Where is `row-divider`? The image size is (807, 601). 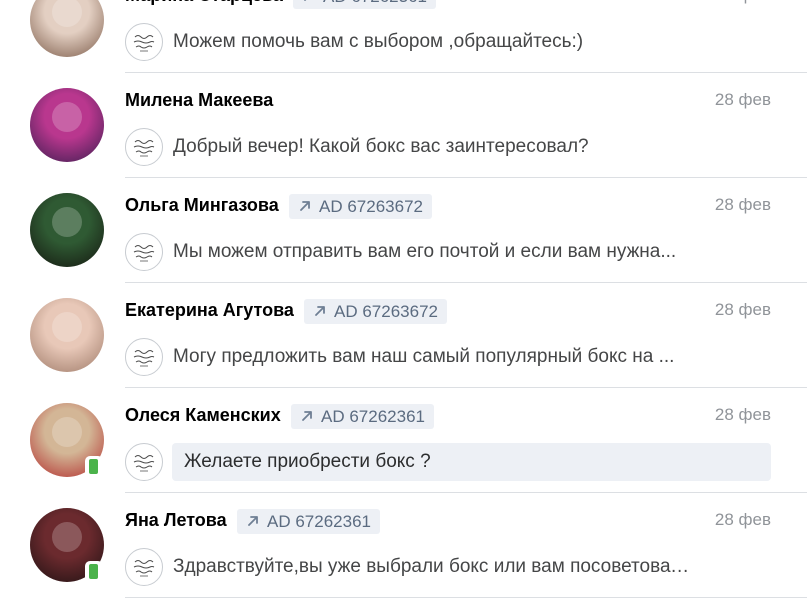 row-divider is located at coordinates (466, 597).